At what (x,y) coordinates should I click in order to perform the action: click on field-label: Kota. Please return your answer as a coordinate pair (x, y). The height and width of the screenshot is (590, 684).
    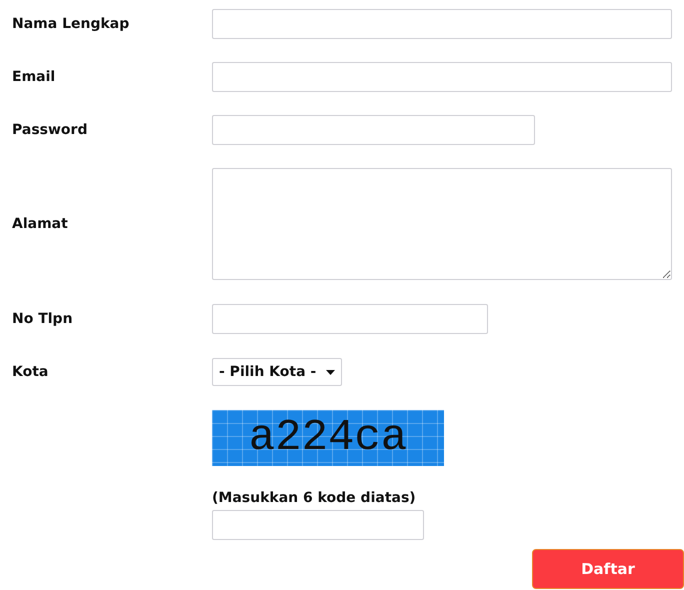
    Looking at the image, I should click on (30, 372).